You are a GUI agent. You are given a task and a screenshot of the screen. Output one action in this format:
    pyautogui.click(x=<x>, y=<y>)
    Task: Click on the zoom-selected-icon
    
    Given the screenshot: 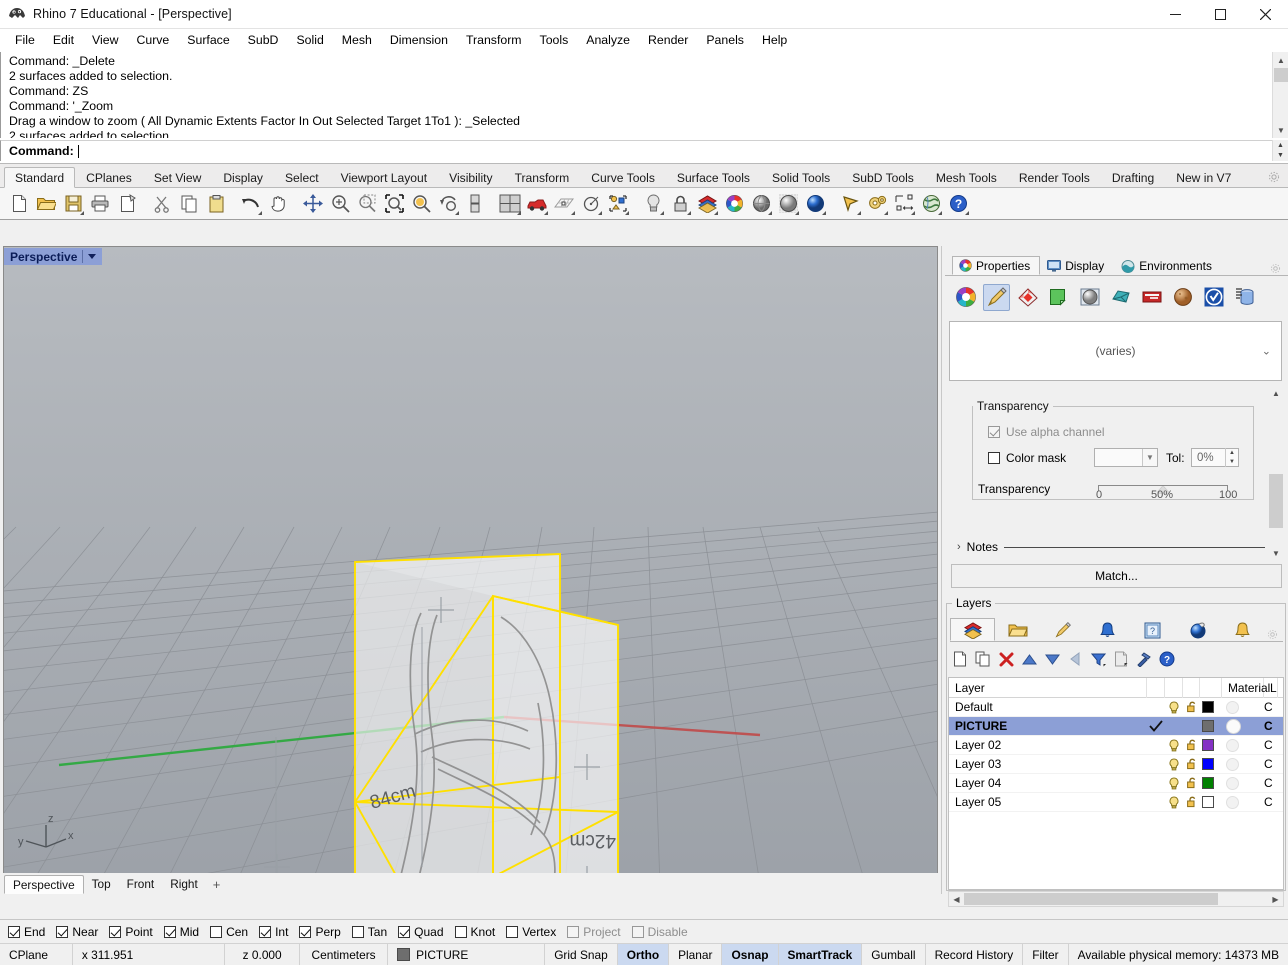 What is the action you would take?
    pyautogui.click(x=421, y=204)
    